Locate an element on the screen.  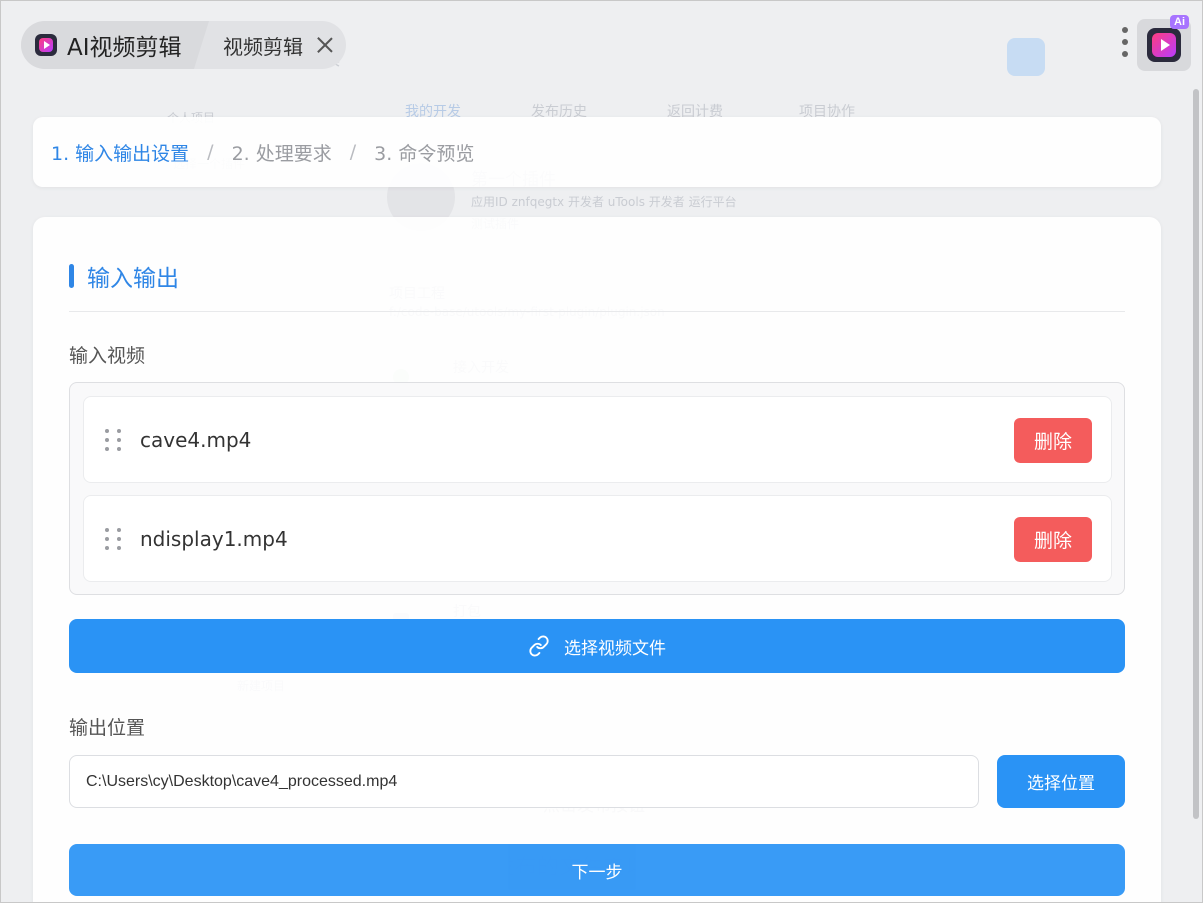
output-path-input is located at coordinates (524, 781).